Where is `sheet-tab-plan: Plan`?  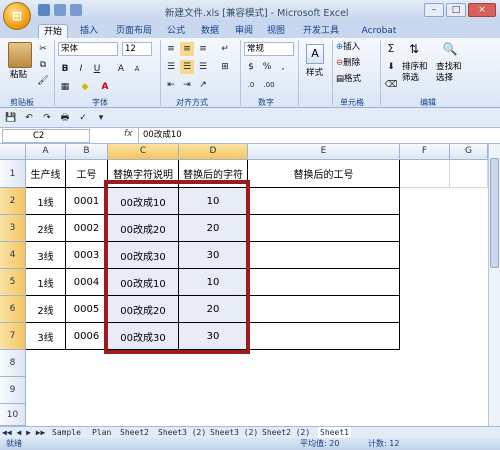 sheet-tab-plan: Plan is located at coordinates (101, 432).